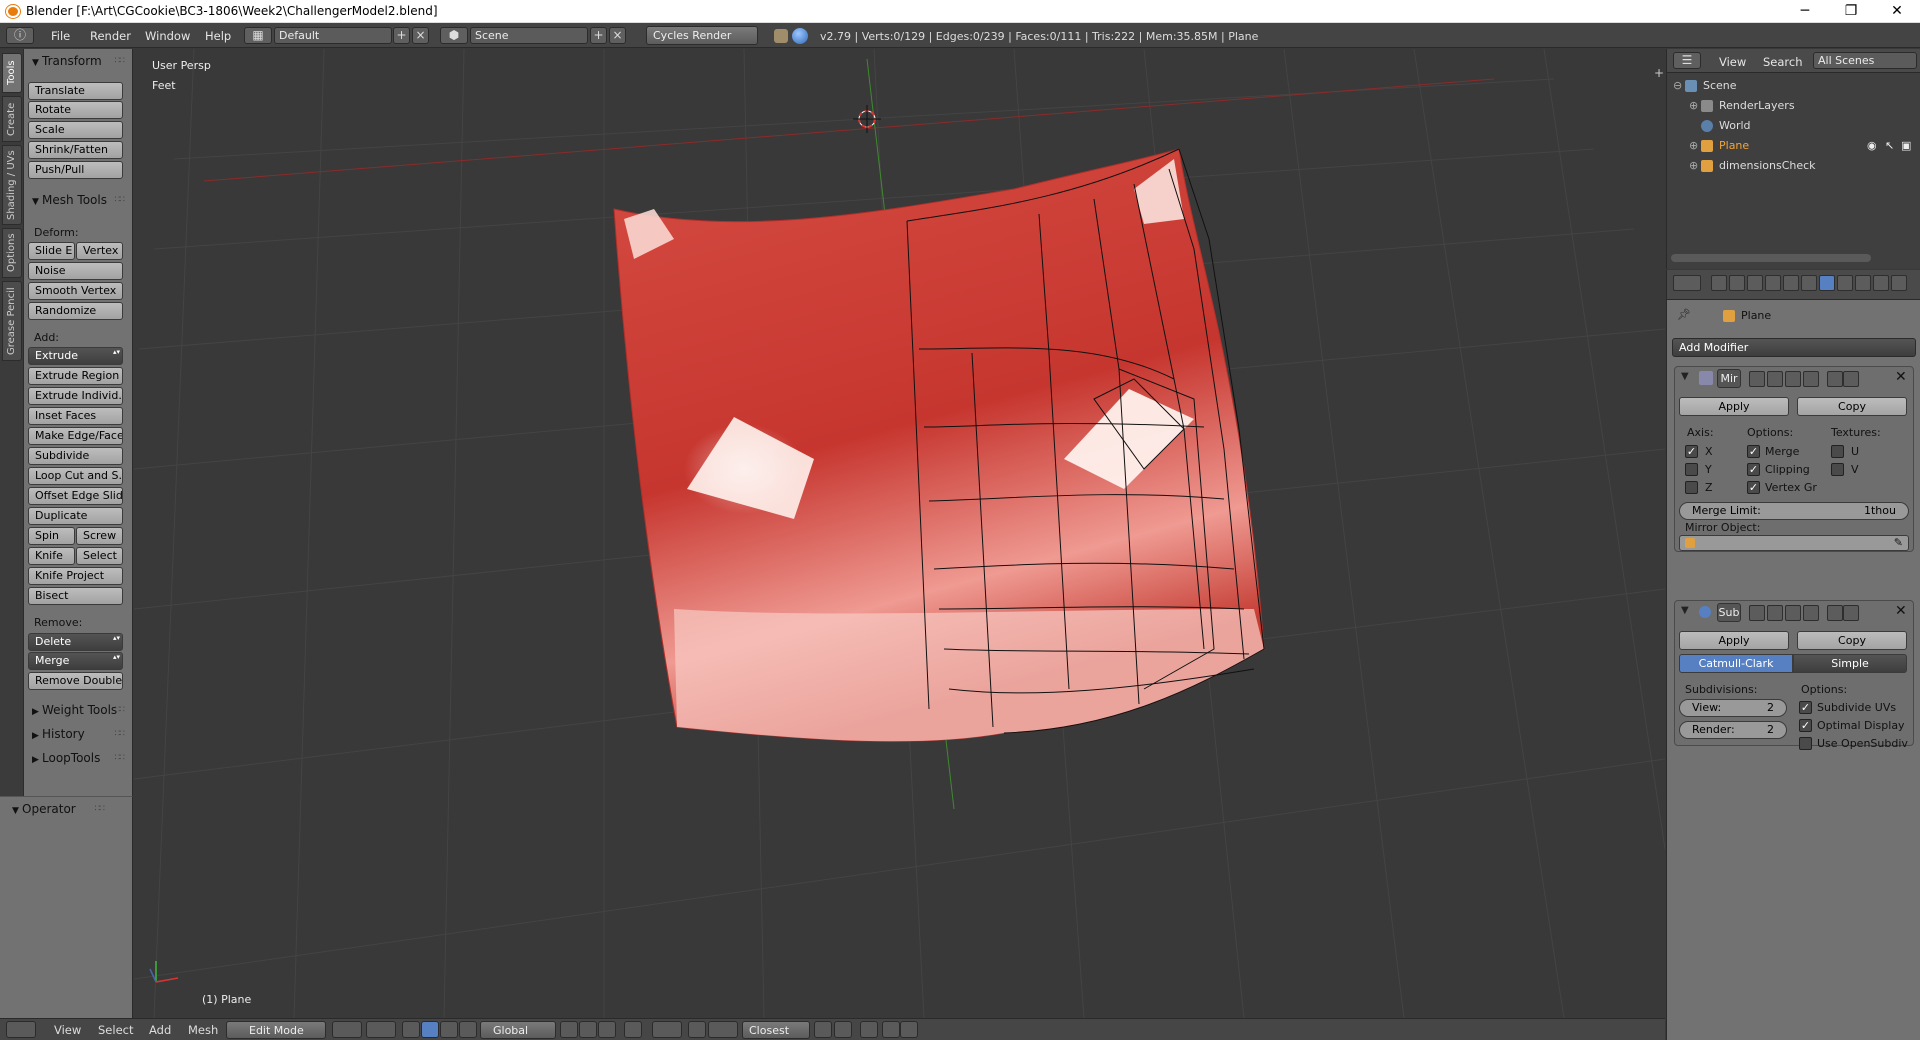 The width and height of the screenshot is (1920, 1040). Describe the element at coordinates (1793, 613) in the screenshot. I see `subsurf-render-icon` at that location.